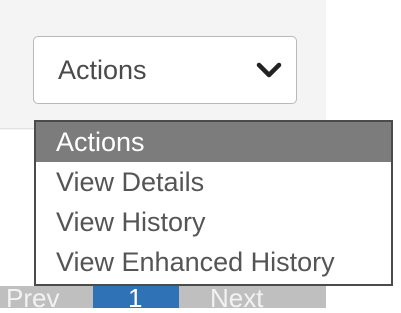  What do you see at coordinates (32, 298) in the screenshot?
I see `pager-prev-button: Prev` at bounding box center [32, 298].